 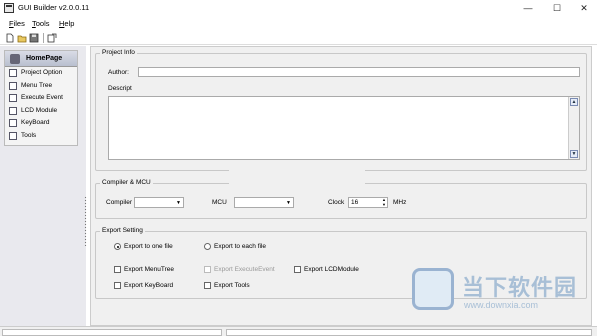 I want to click on compiler-select: ▼, so click(x=159, y=202).